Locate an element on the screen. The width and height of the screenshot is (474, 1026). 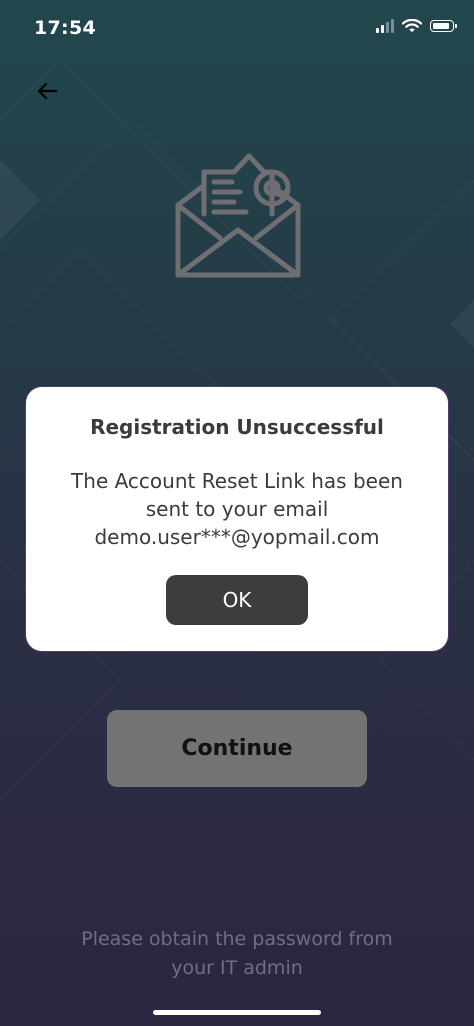
status-icons is located at coordinates (416, 26).